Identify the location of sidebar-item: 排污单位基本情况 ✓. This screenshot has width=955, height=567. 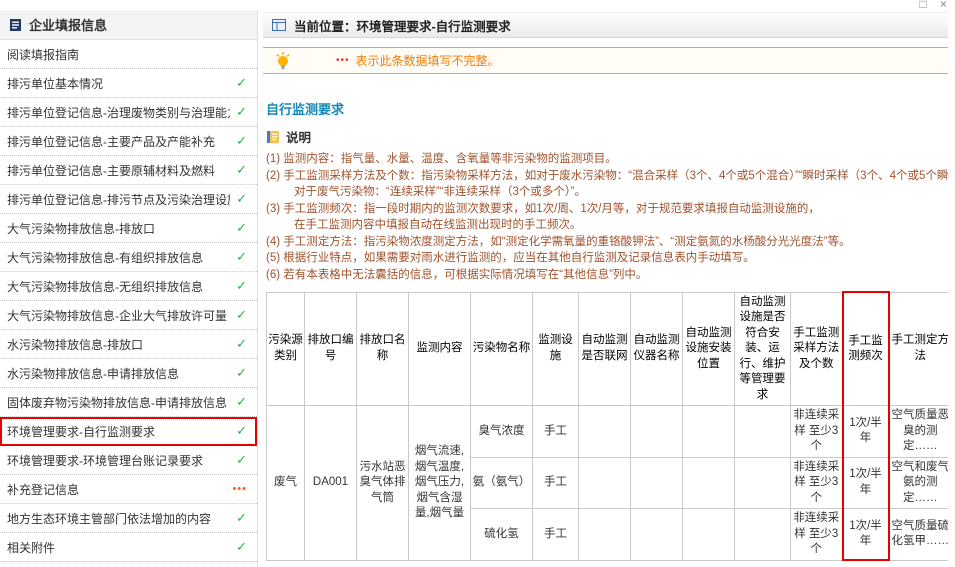
(128, 83).